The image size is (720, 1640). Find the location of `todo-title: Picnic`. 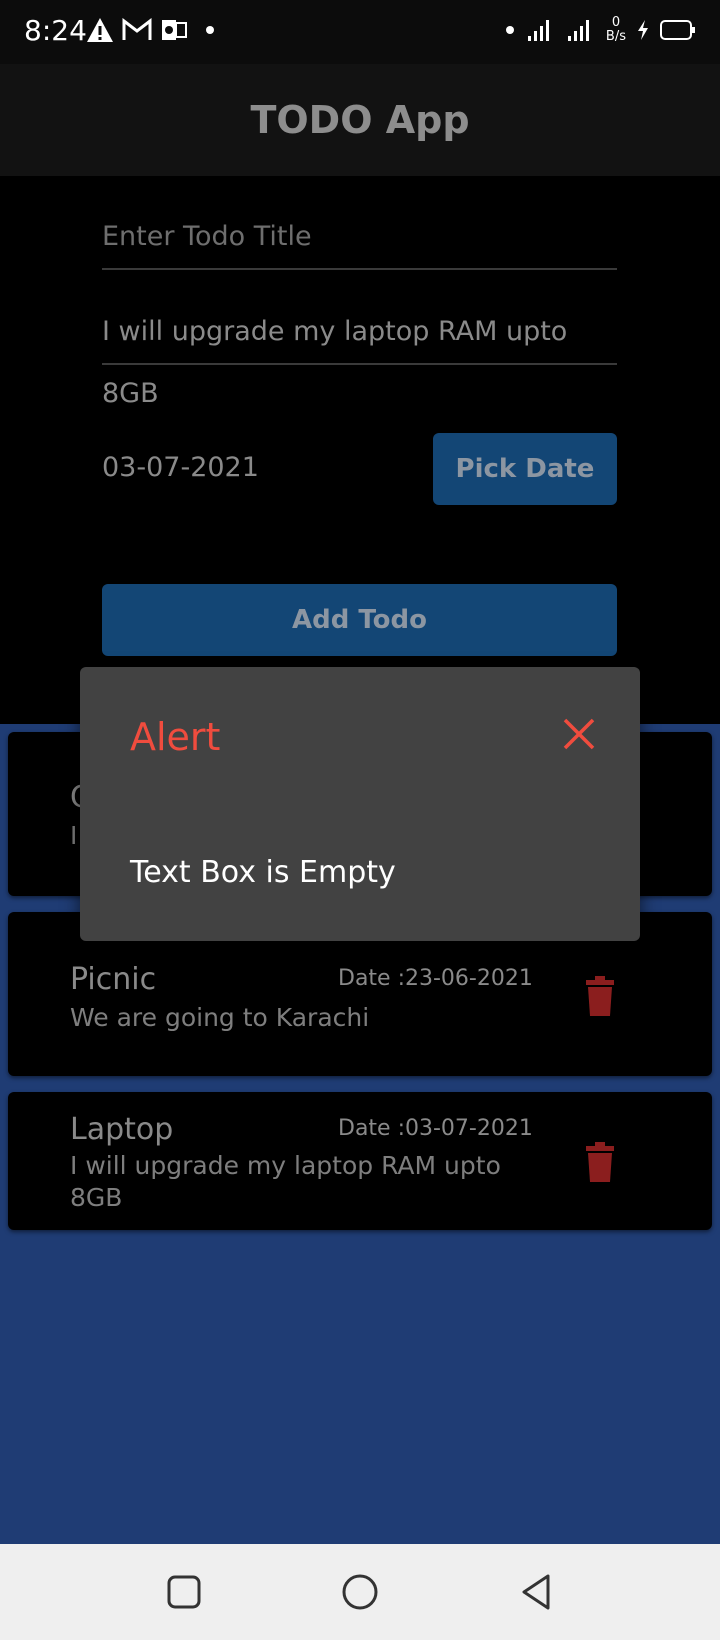

todo-title: Picnic is located at coordinates (113, 979).